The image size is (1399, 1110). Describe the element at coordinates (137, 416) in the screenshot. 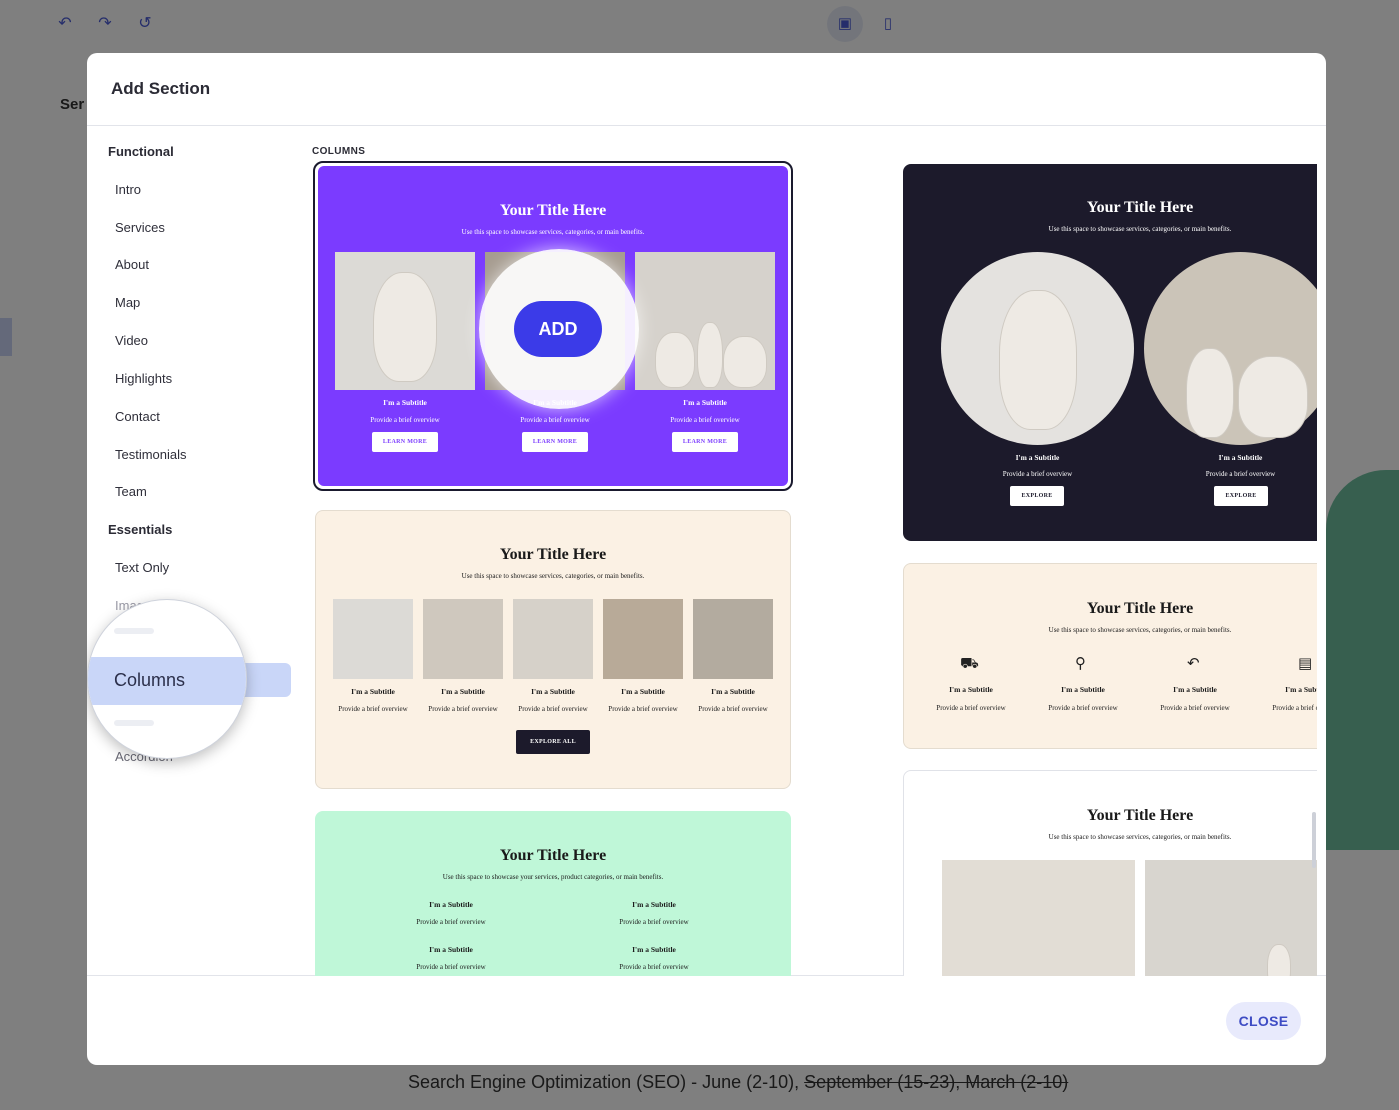

I see `sidebar-item-contact: Contact` at that location.